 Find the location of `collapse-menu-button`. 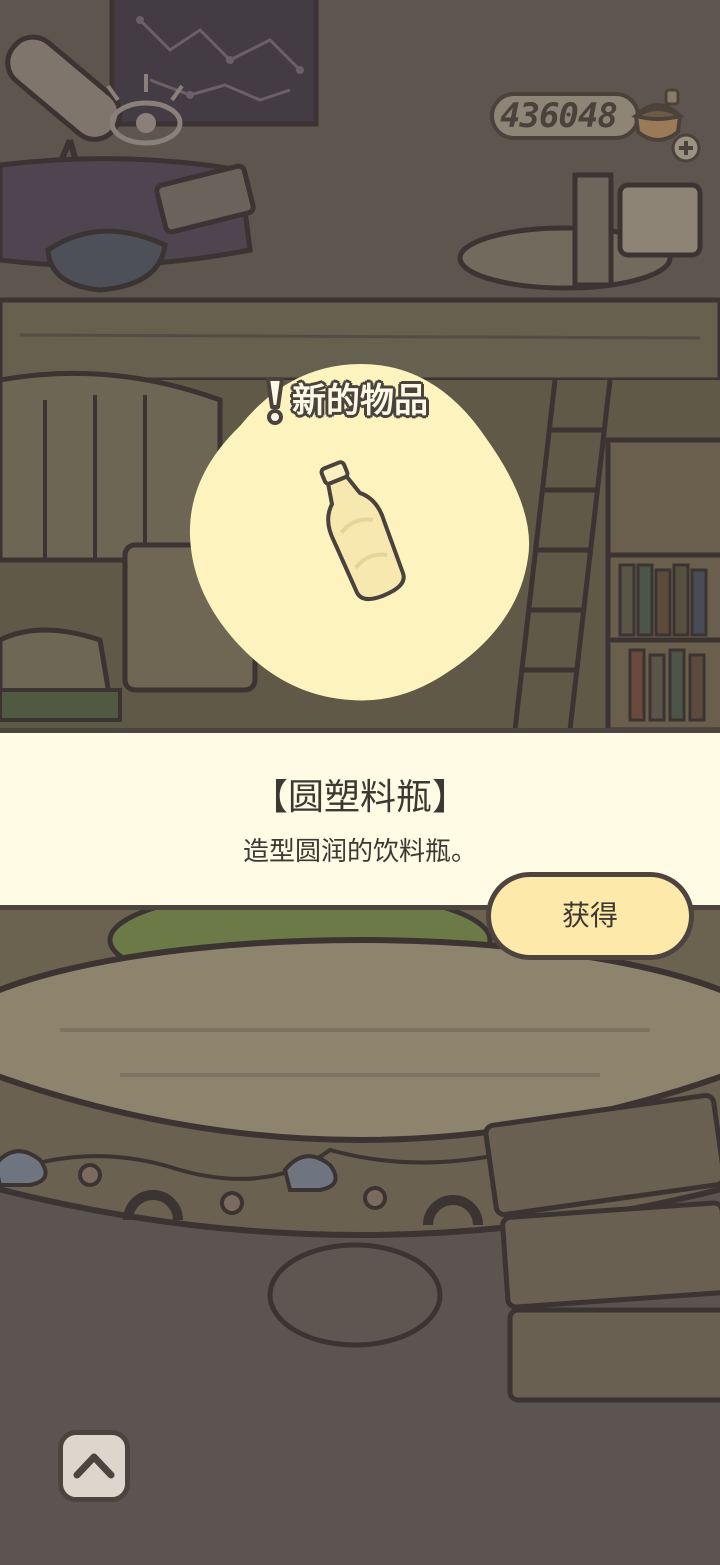

collapse-menu-button is located at coordinates (94, 1466).